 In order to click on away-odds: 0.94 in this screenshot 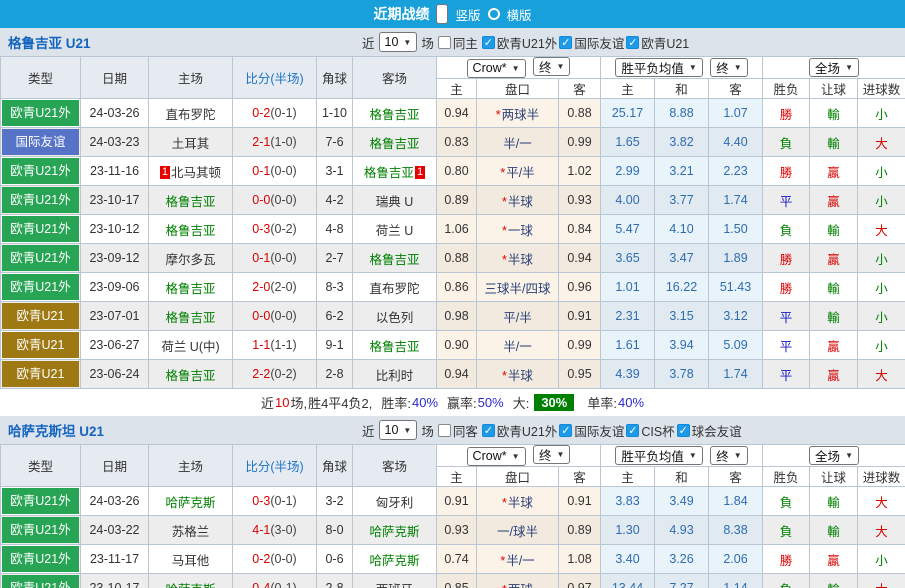, I will do `click(579, 258)`.